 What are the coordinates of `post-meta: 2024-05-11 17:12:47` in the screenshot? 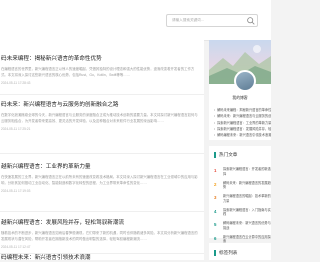 It's located at (100, 247).